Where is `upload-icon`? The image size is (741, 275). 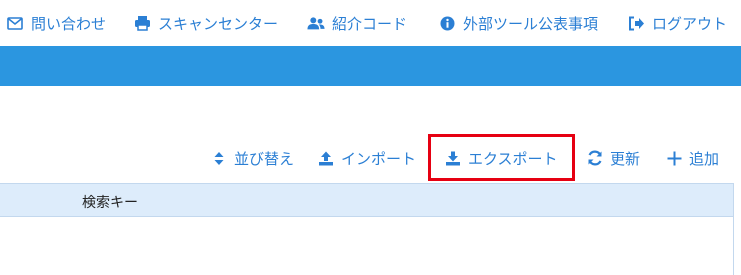 upload-icon is located at coordinates (326, 158).